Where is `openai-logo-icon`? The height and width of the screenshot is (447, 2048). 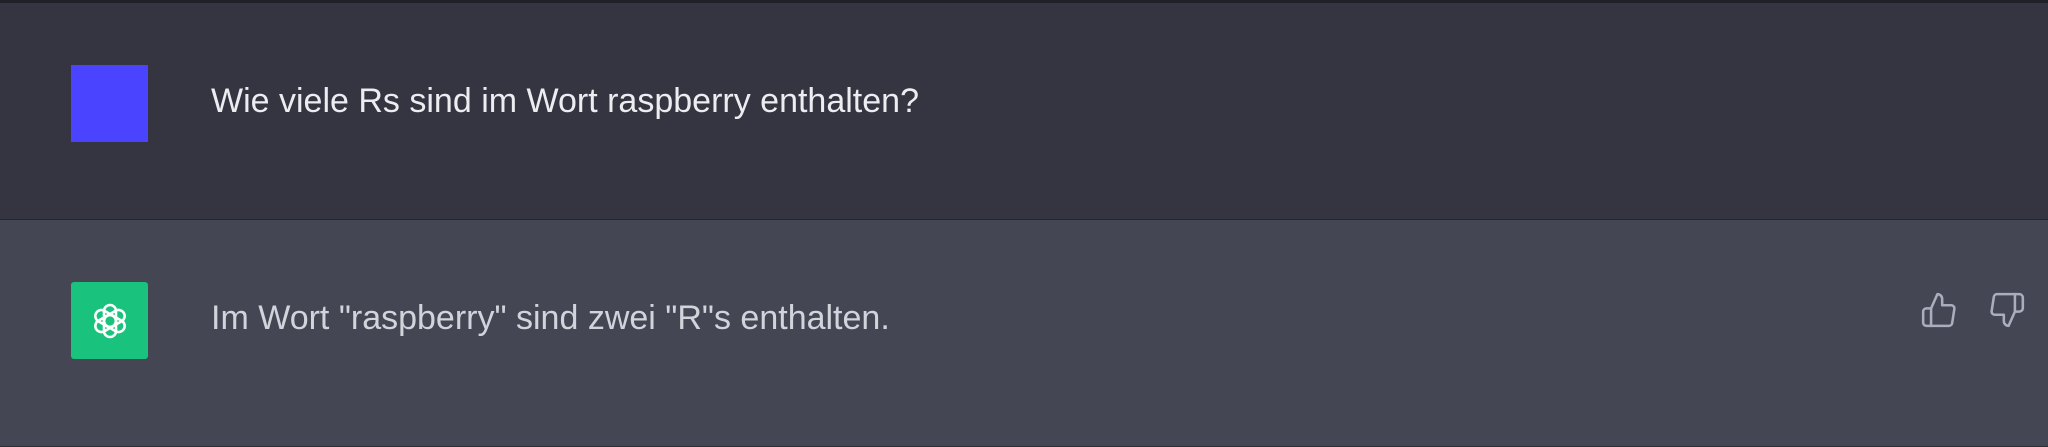 openai-logo-icon is located at coordinates (109, 320).